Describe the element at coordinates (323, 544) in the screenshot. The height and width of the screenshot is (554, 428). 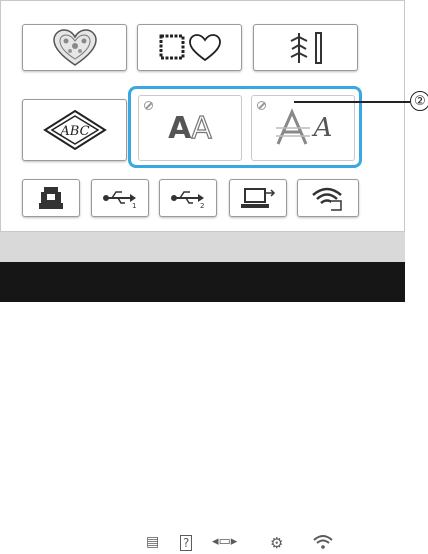
I see `wifi-status-icon` at that location.